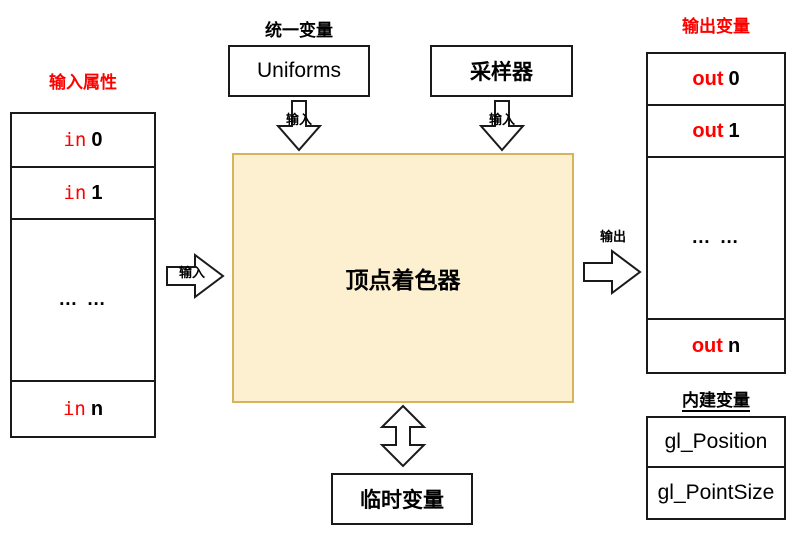 The width and height of the screenshot is (800, 538). Describe the element at coordinates (298, 119) in the screenshot. I see `uniforms-arrow-label: 输入` at that location.